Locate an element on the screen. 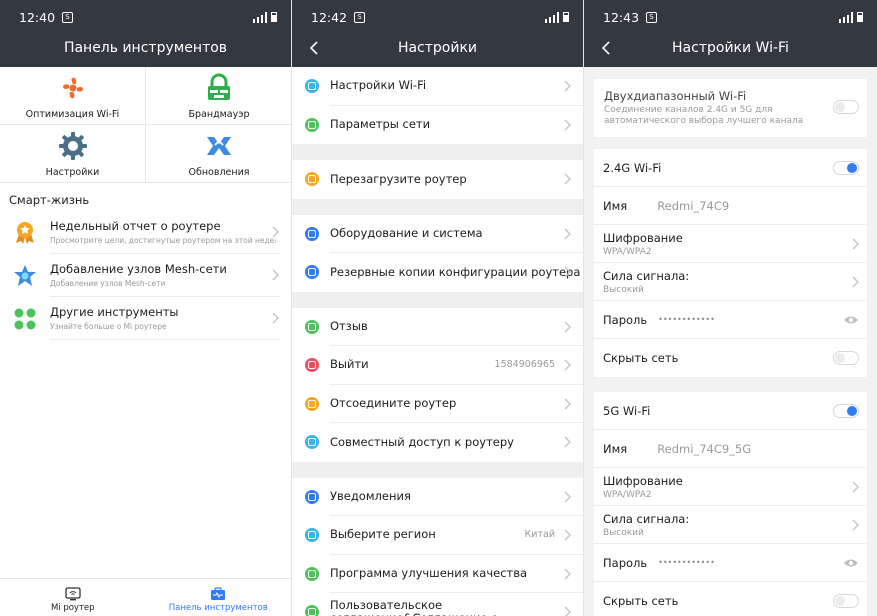  item-title: Добавление узлов Mesh-сети is located at coordinates (138, 269).